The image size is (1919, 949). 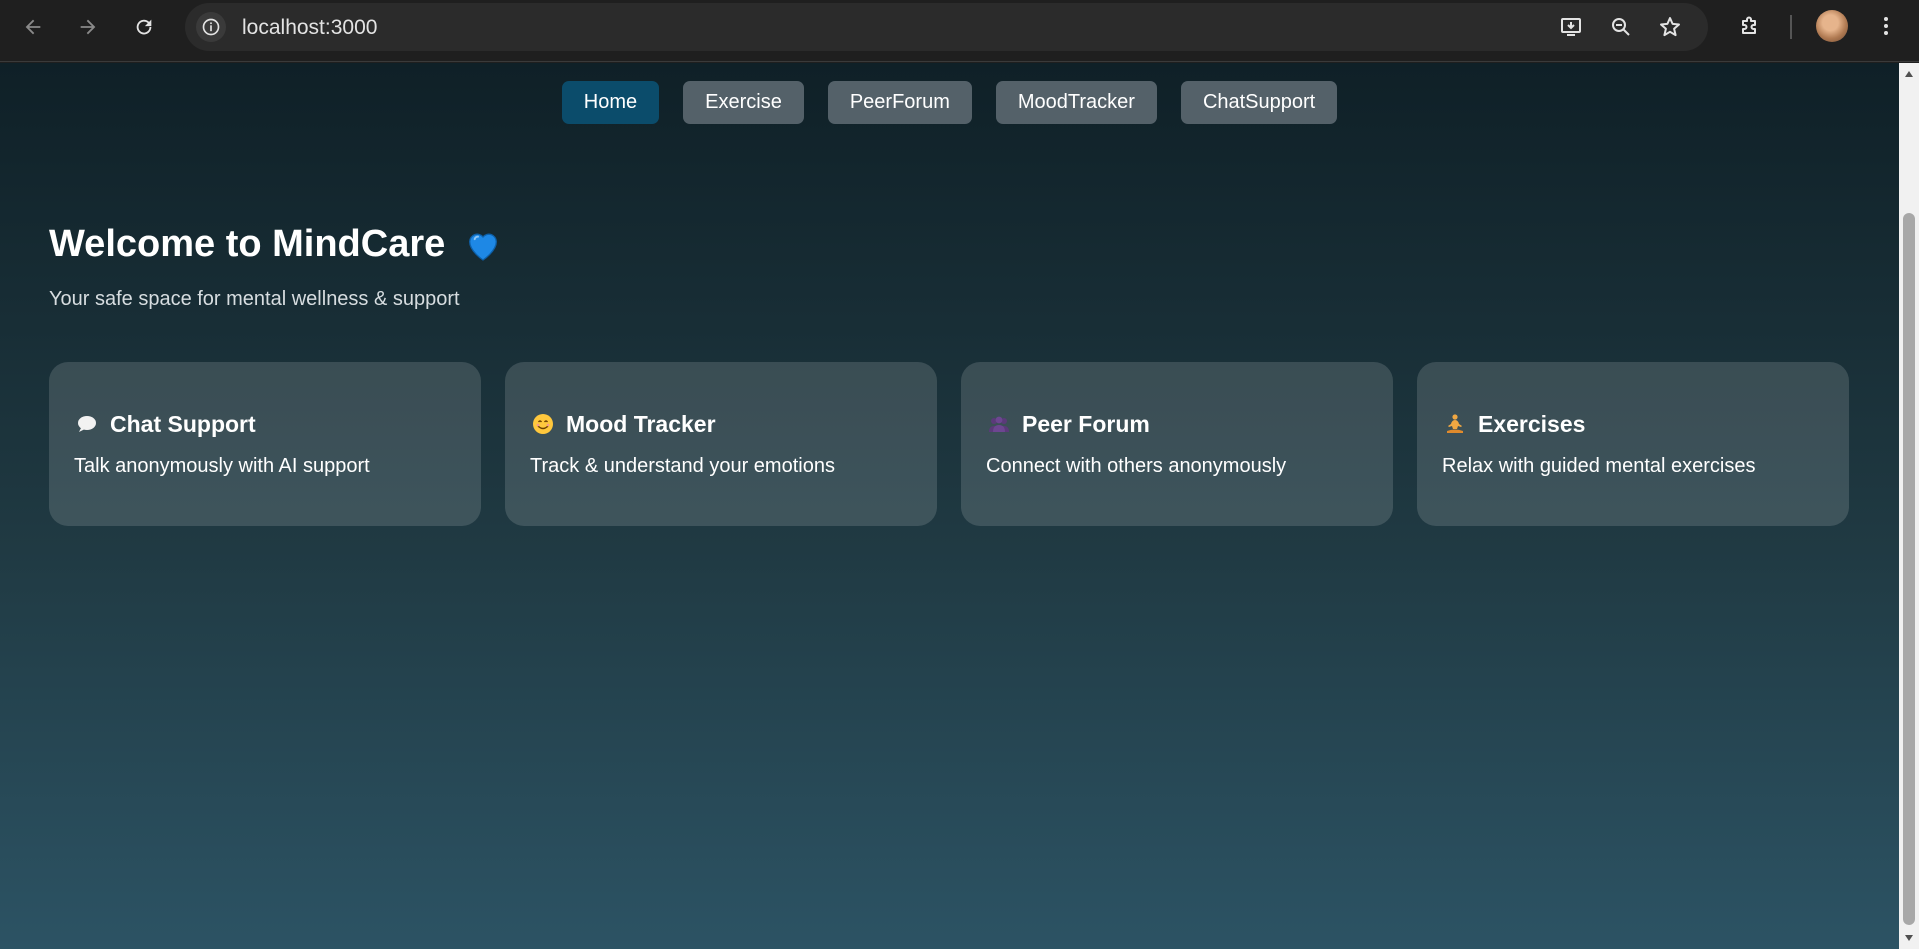 What do you see at coordinates (1909, 74) in the screenshot?
I see `scroll-up-icon` at bounding box center [1909, 74].